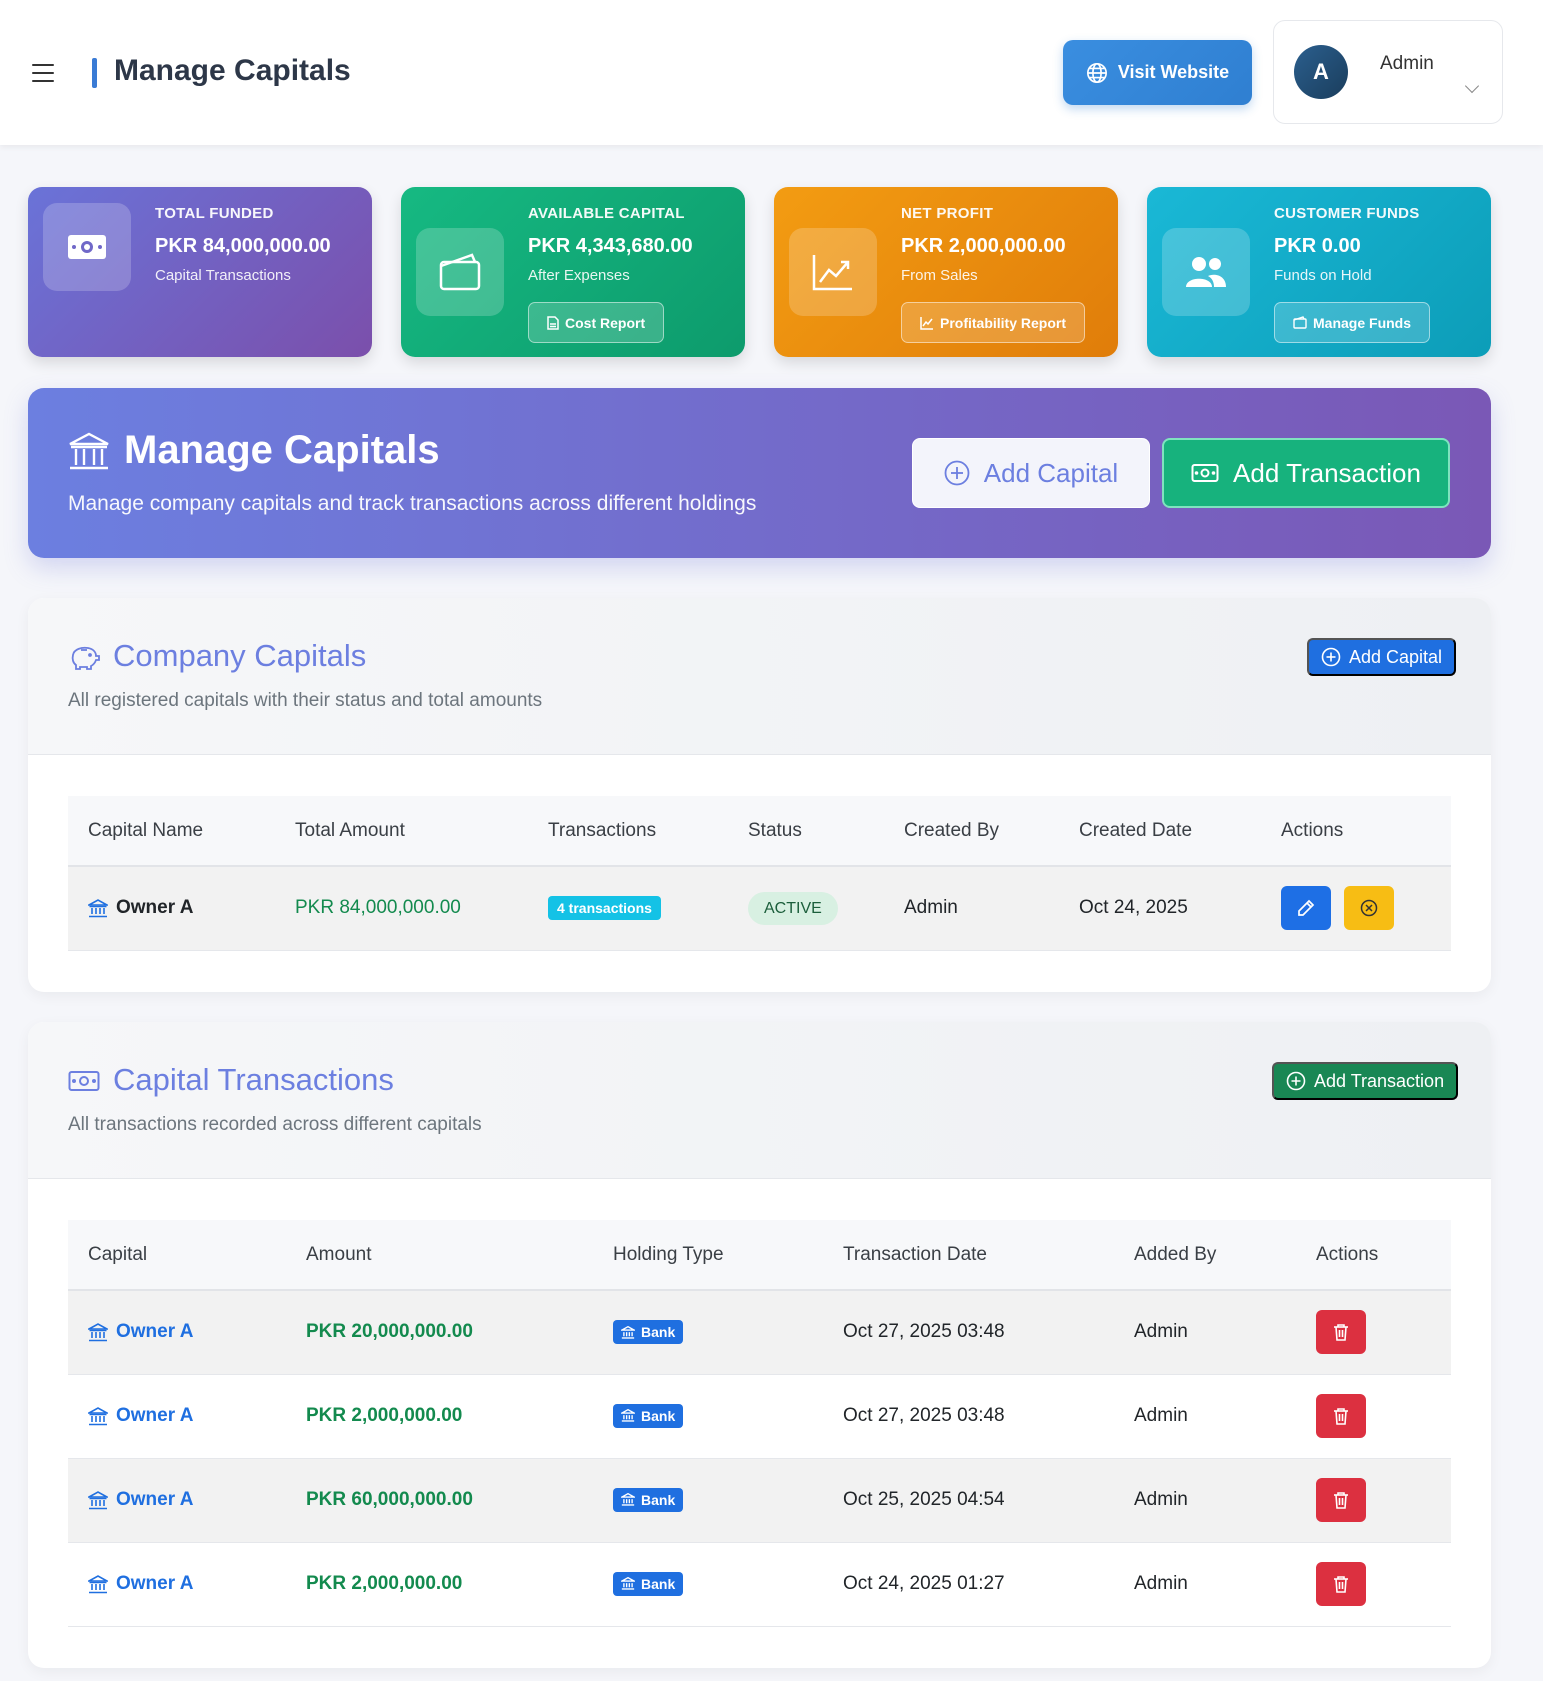 Image resolution: width=1543 pixels, height=1681 pixels. Describe the element at coordinates (439, 1500) in the screenshot. I see `transaction-amount: PKR 60,000,000.00` at that location.